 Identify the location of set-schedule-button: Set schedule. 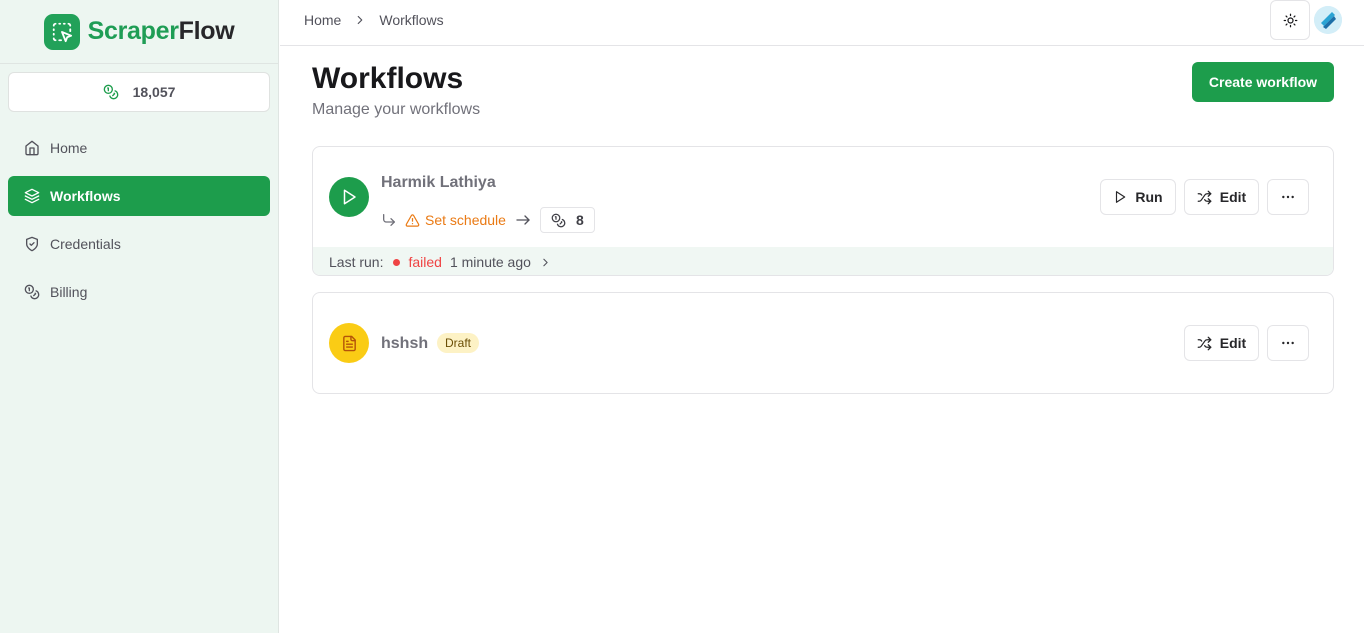
(455, 220).